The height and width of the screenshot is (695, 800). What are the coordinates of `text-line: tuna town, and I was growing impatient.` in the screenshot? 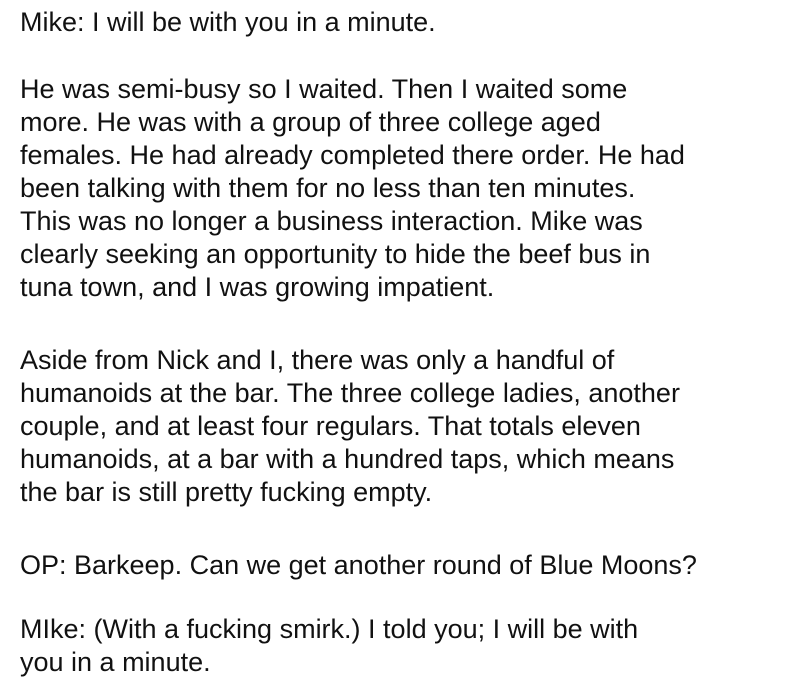 It's located at (257, 287).